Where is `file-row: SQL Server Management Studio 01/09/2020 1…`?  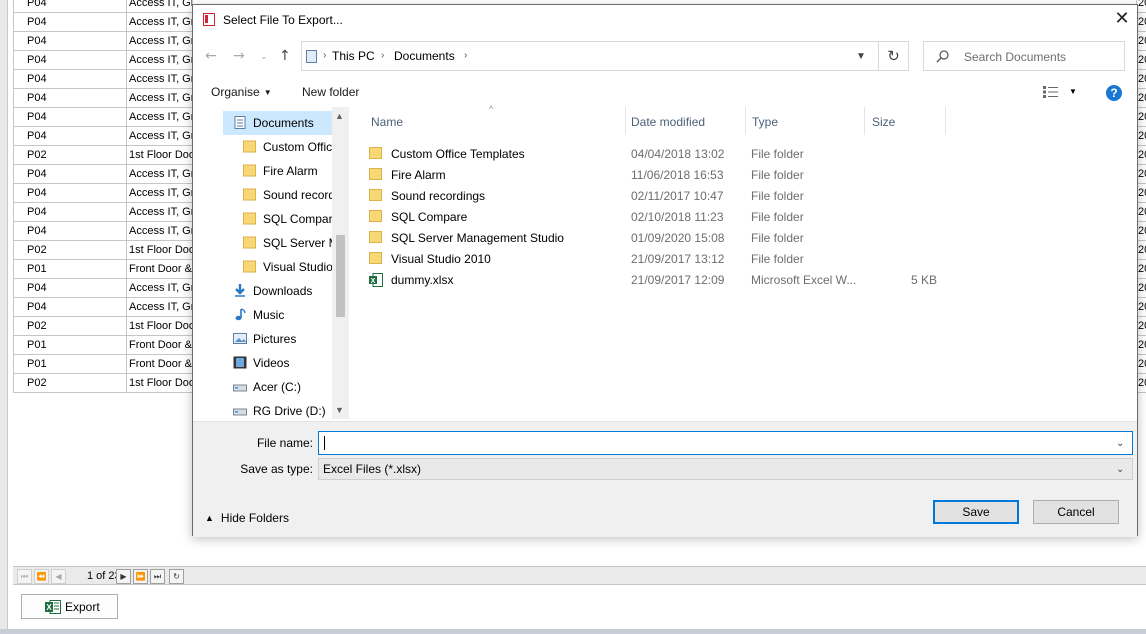
file-row: SQL Server Management Studio 01/09/2020 1… is located at coordinates (648, 237).